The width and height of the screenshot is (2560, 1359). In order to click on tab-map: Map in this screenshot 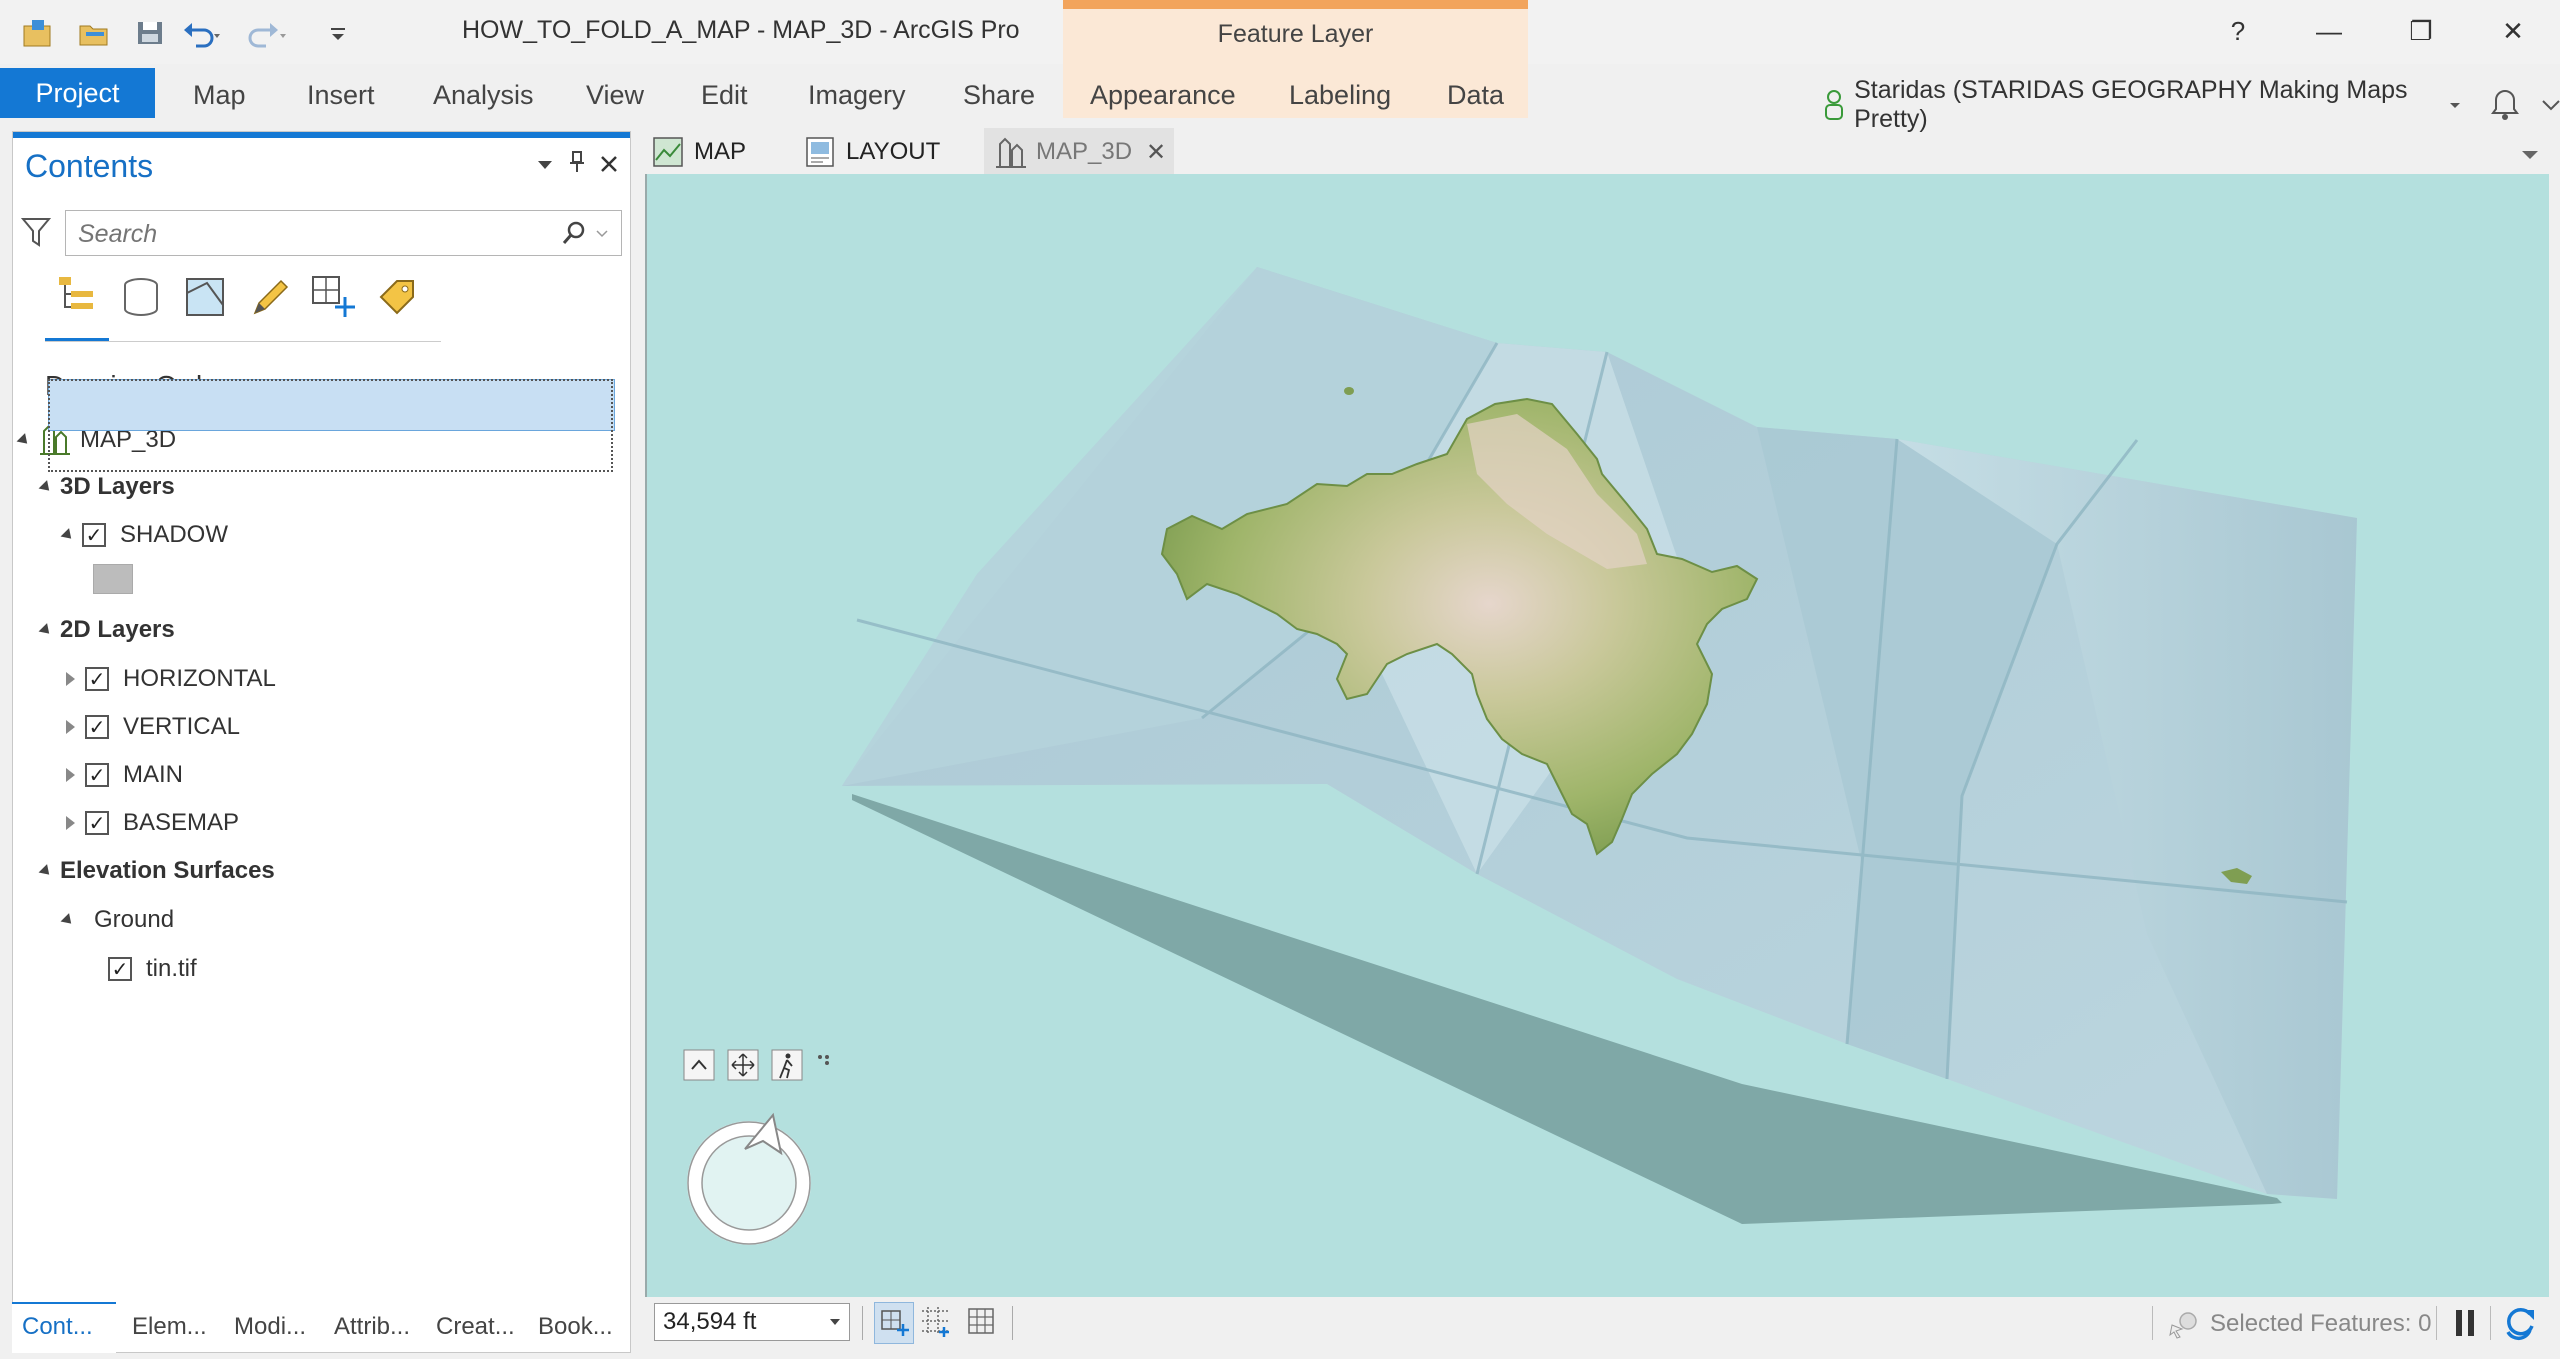, I will do `click(219, 95)`.